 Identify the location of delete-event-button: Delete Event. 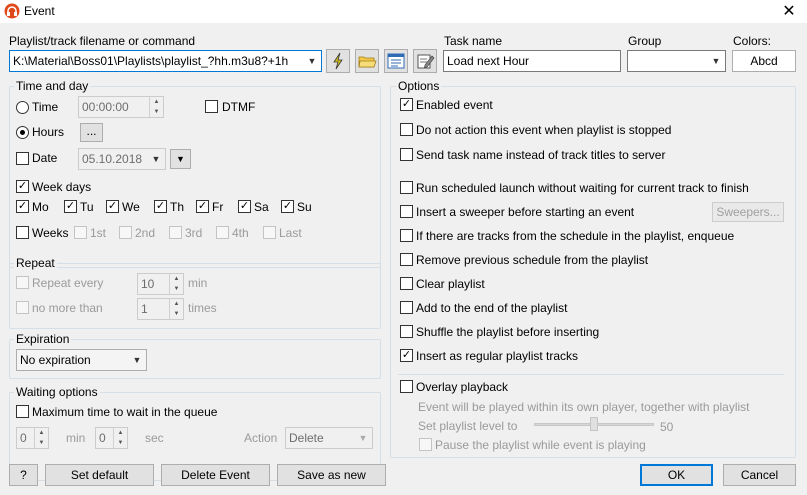
(215, 475).